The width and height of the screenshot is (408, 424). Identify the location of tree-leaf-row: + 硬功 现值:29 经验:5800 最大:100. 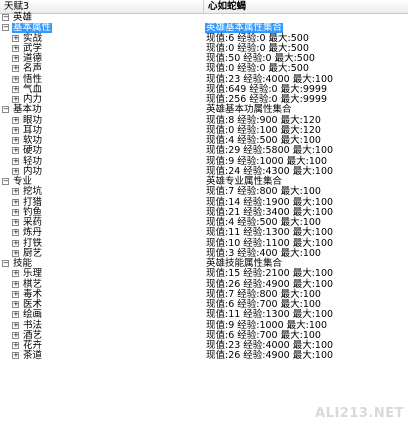
(204, 151).